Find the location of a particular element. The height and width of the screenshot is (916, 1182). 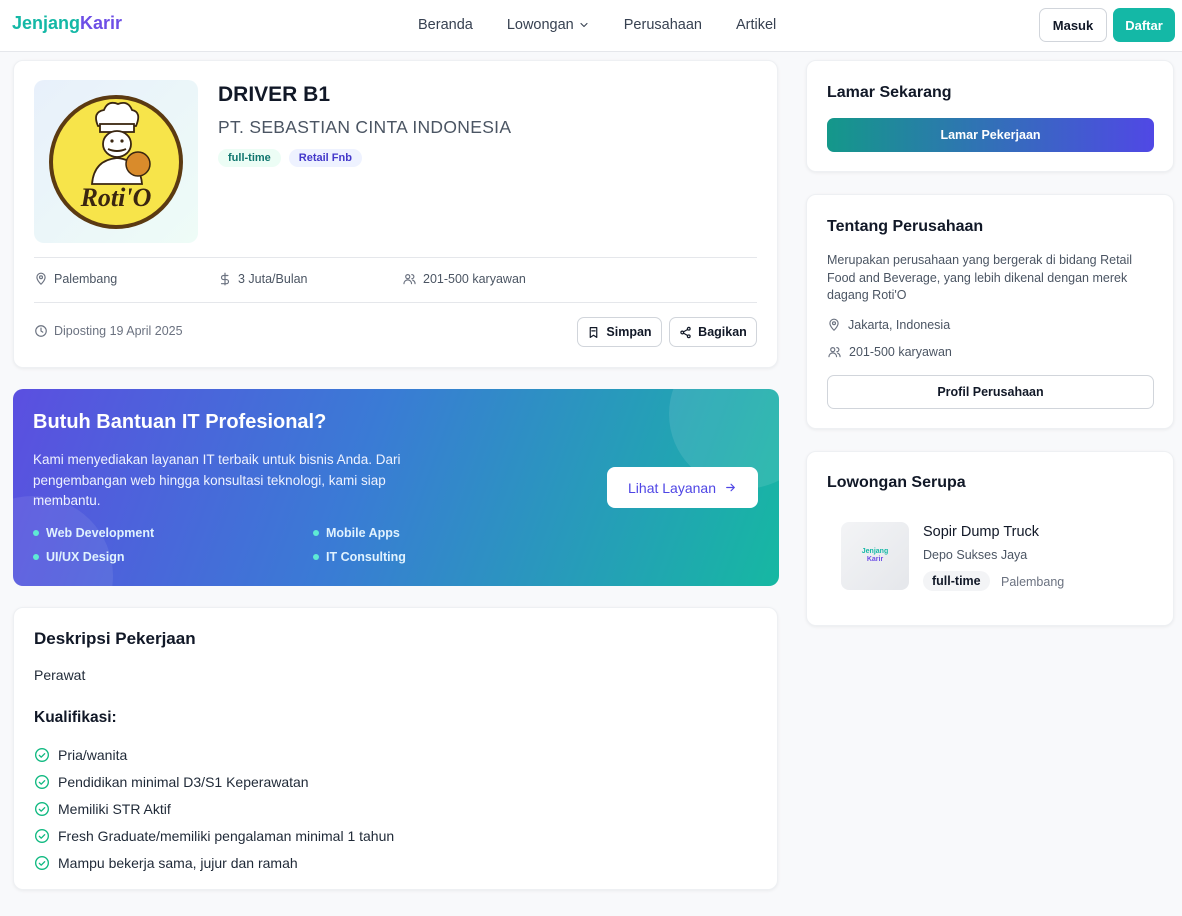

service-item: UI/UX Design is located at coordinates (79, 557).